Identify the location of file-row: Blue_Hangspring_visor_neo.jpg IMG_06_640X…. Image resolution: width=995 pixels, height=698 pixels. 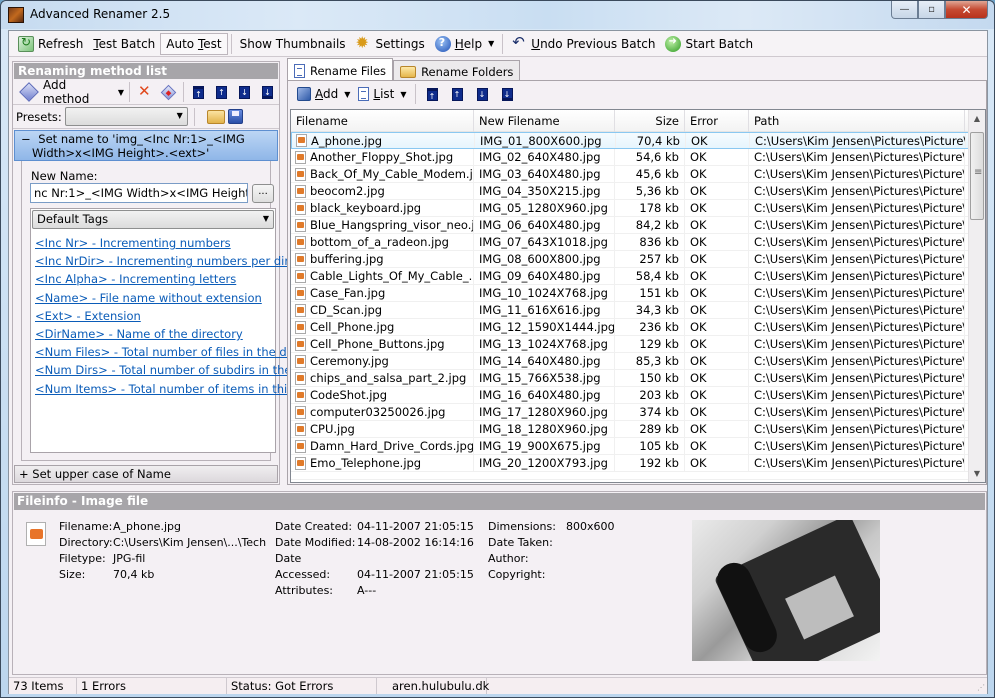
(638, 225).